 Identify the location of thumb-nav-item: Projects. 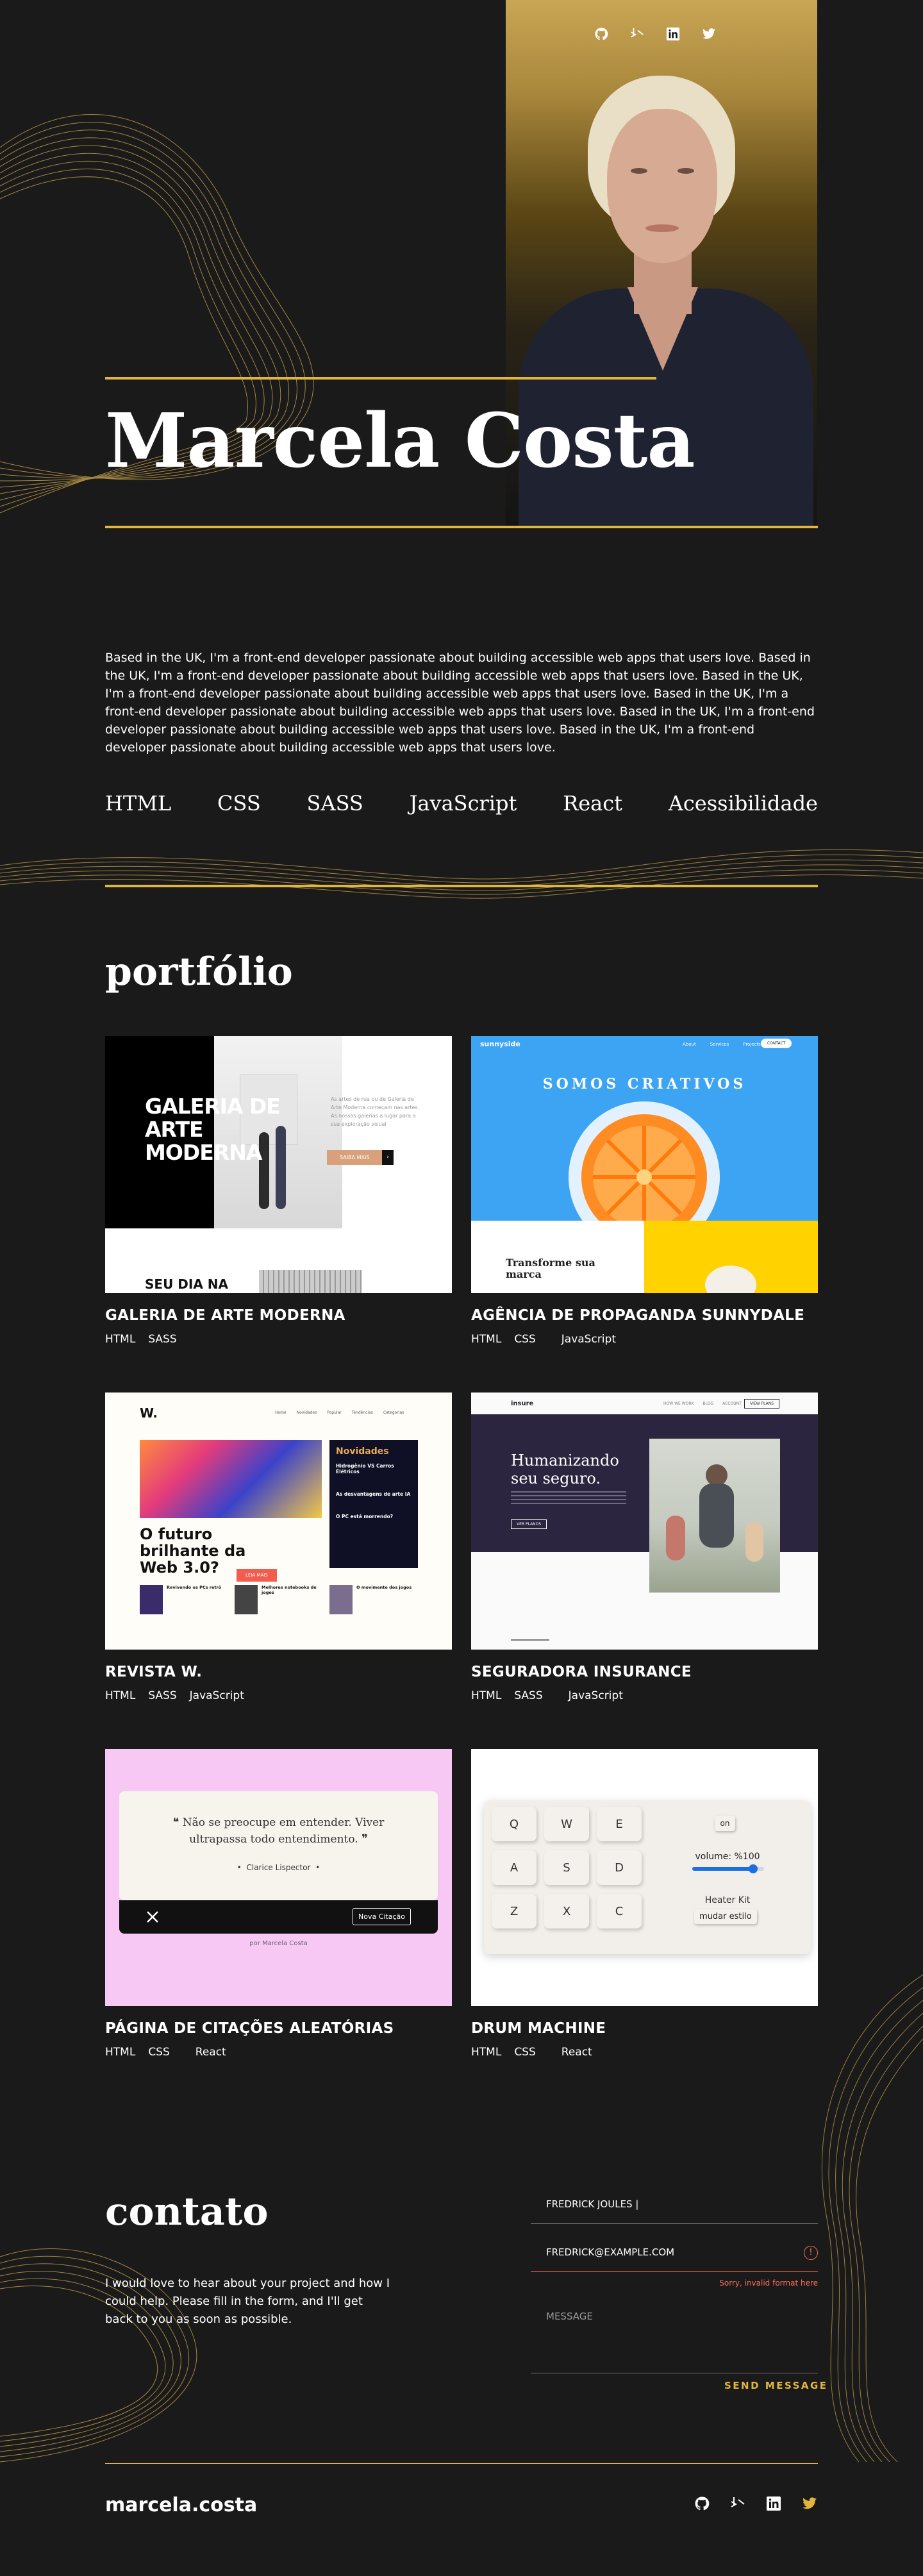
(752, 1044).